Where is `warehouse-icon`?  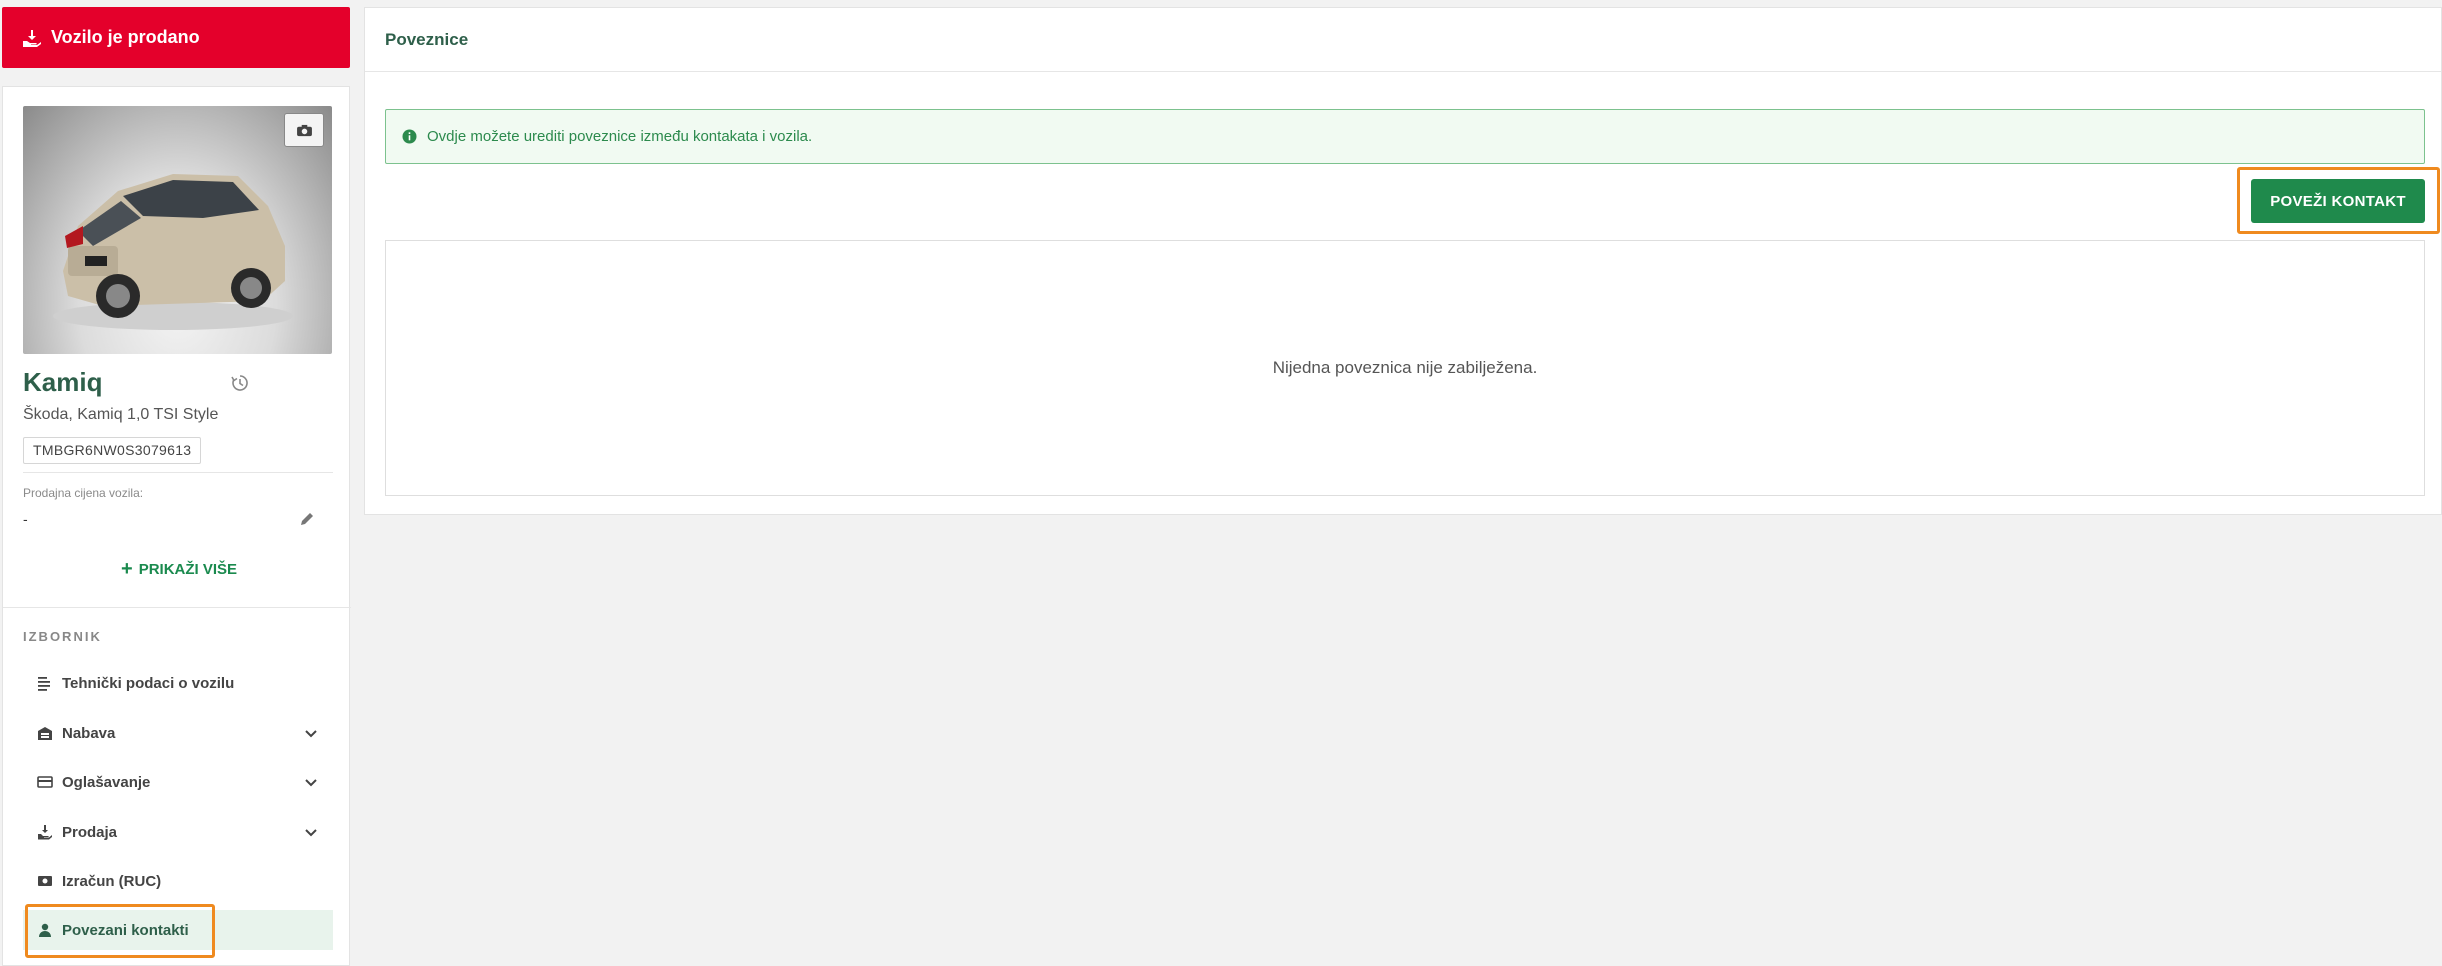 warehouse-icon is located at coordinates (45, 733).